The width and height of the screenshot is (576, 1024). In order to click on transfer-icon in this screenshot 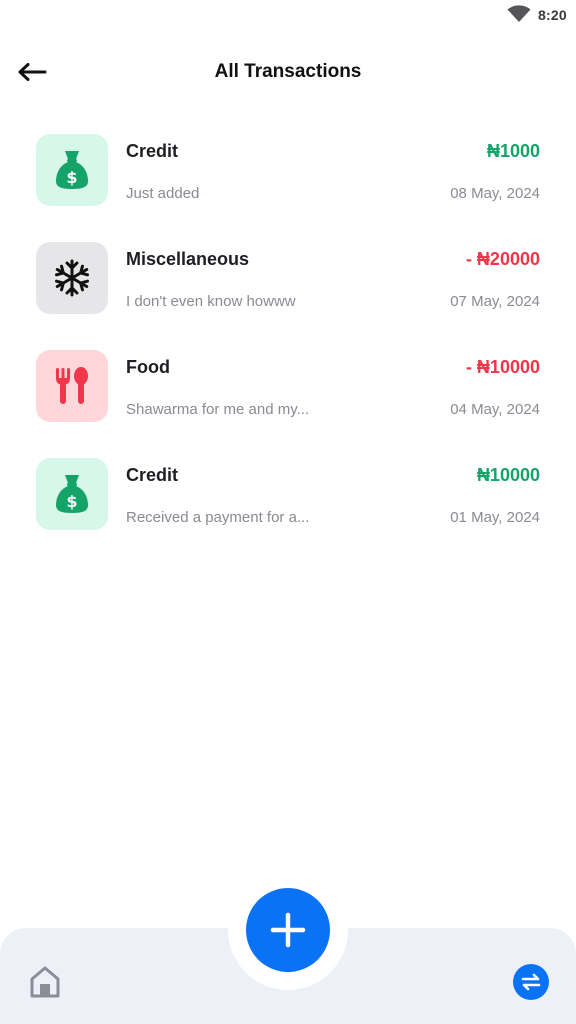, I will do `click(531, 982)`.